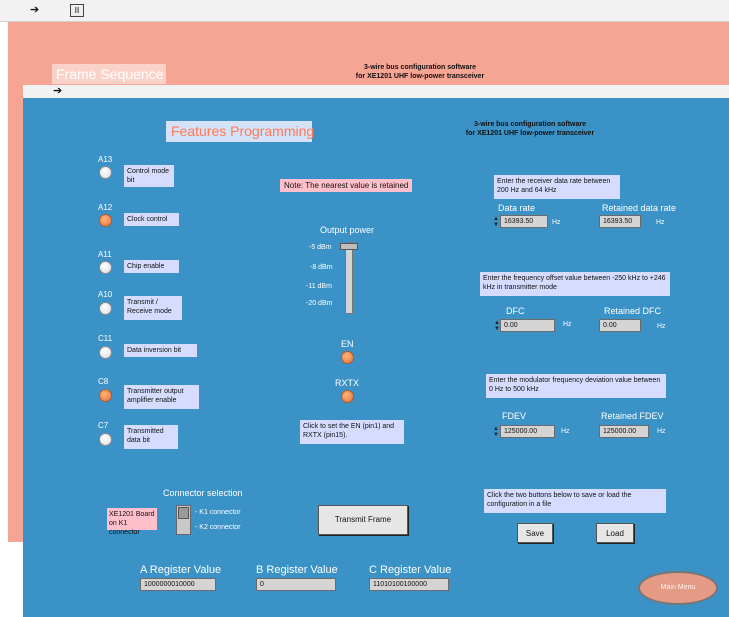 This screenshot has width=729, height=617. What do you see at coordinates (105, 338) in the screenshot?
I see `bit-code-c11: C11` at bounding box center [105, 338].